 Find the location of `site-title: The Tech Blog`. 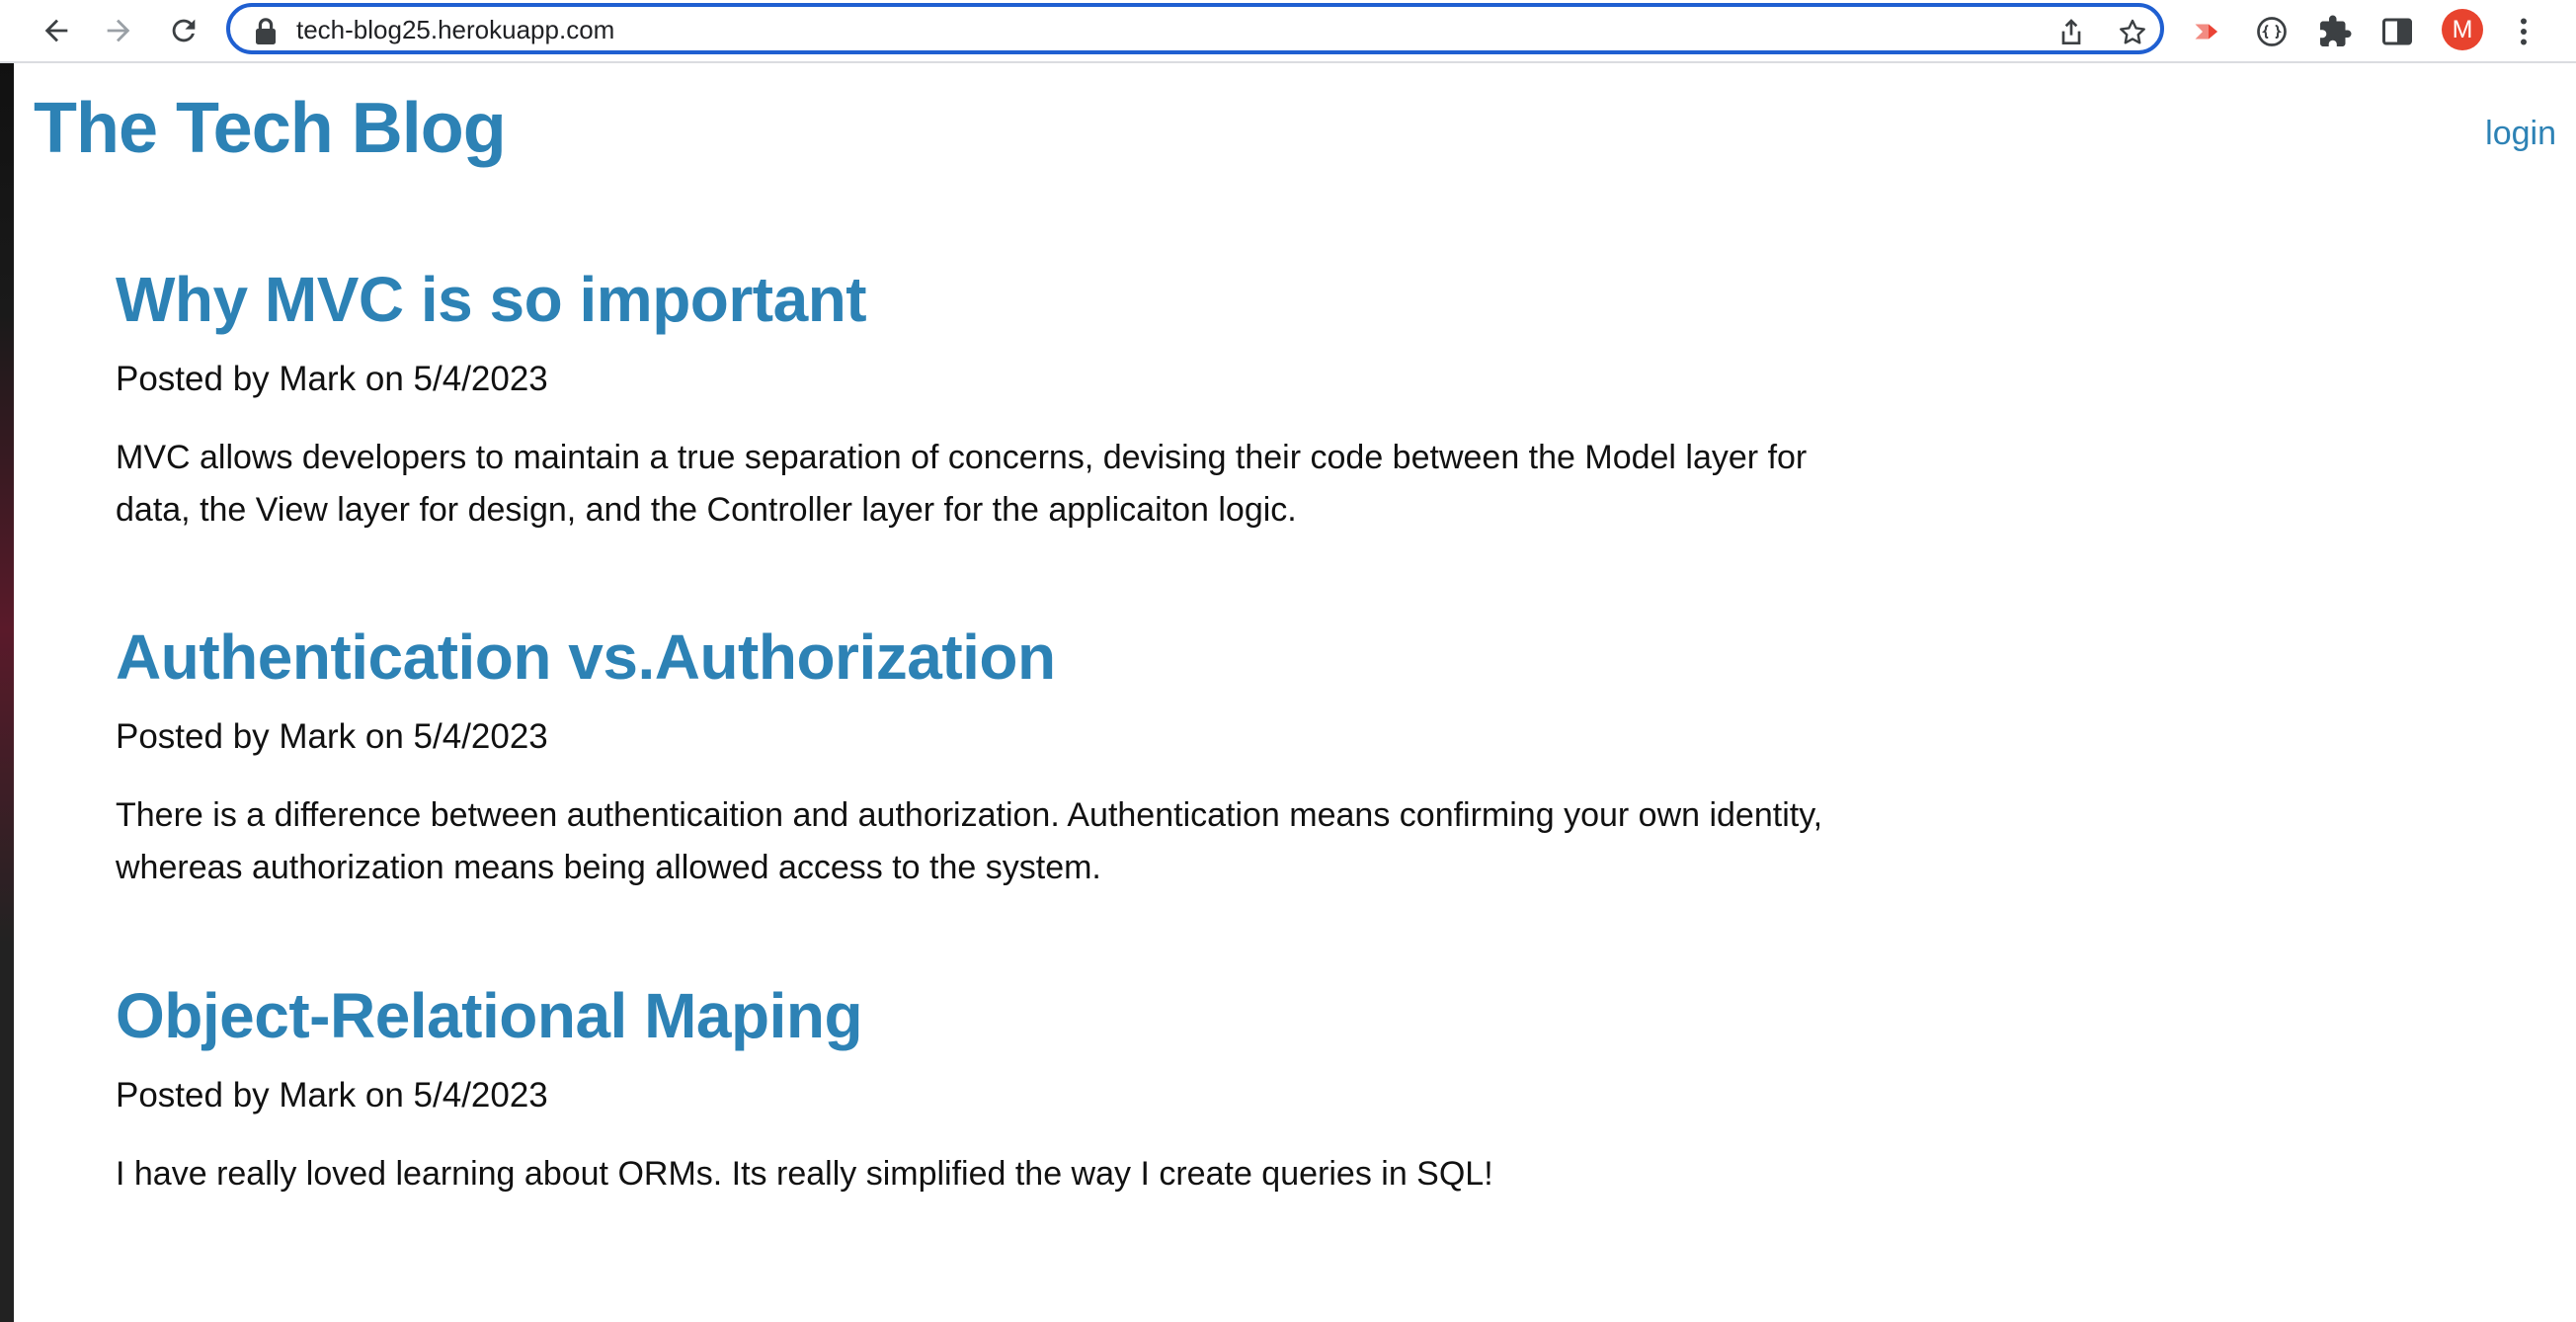

site-title: The Tech Blog is located at coordinates (270, 128).